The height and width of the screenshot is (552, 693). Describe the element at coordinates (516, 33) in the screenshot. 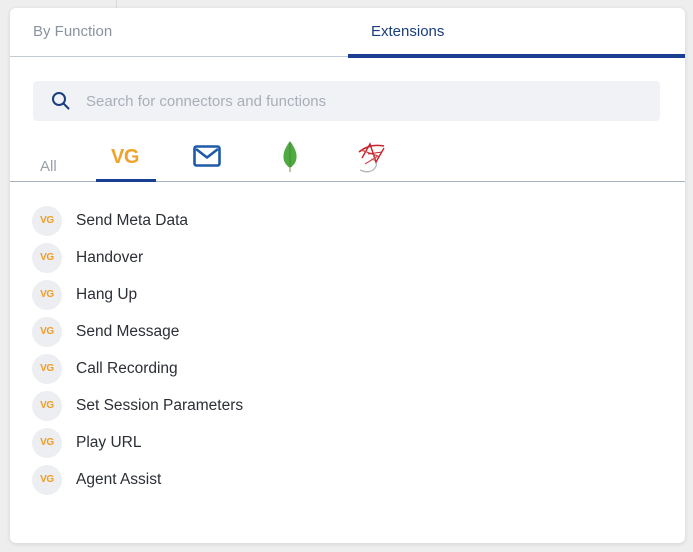

I see `tab-extensions: Extensions` at that location.